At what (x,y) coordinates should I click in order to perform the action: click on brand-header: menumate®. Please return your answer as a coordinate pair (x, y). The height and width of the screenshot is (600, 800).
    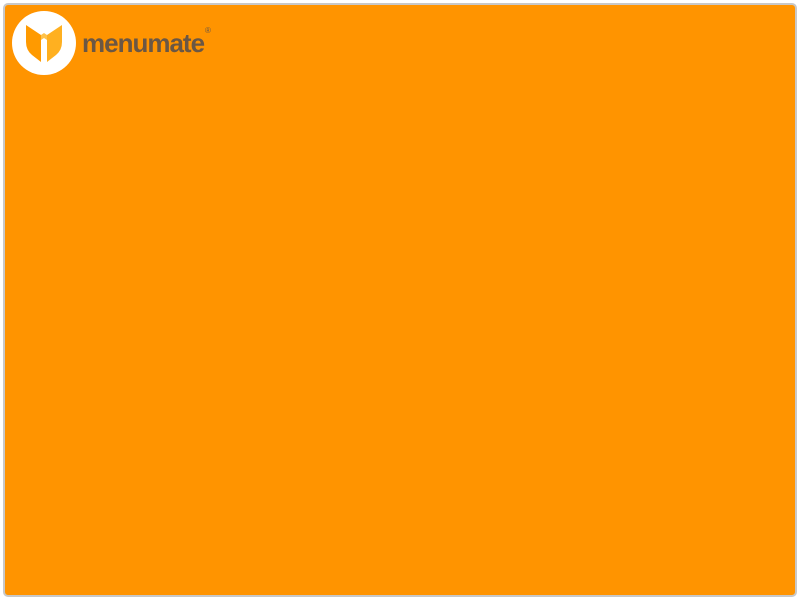
    Looking at the image, I should click on (111, 43).